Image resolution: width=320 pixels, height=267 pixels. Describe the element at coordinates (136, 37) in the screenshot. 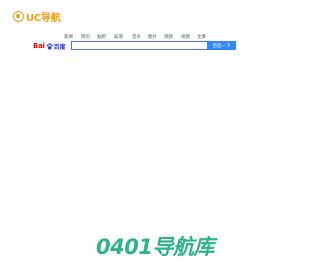

I see `tab-music: 音乐` at that location.